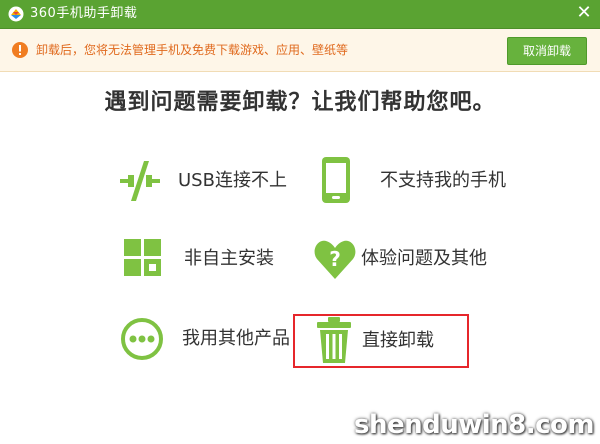 The image size is (600, 444). Describe the element at coordinates (236, 338) in the screenshot. I see `option-label: 我用其他产品` at that location.